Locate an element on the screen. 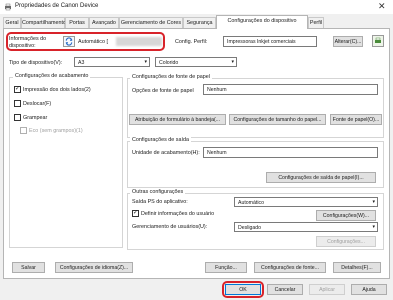  tab-security: Segurança is located at coordinates (199, 22).